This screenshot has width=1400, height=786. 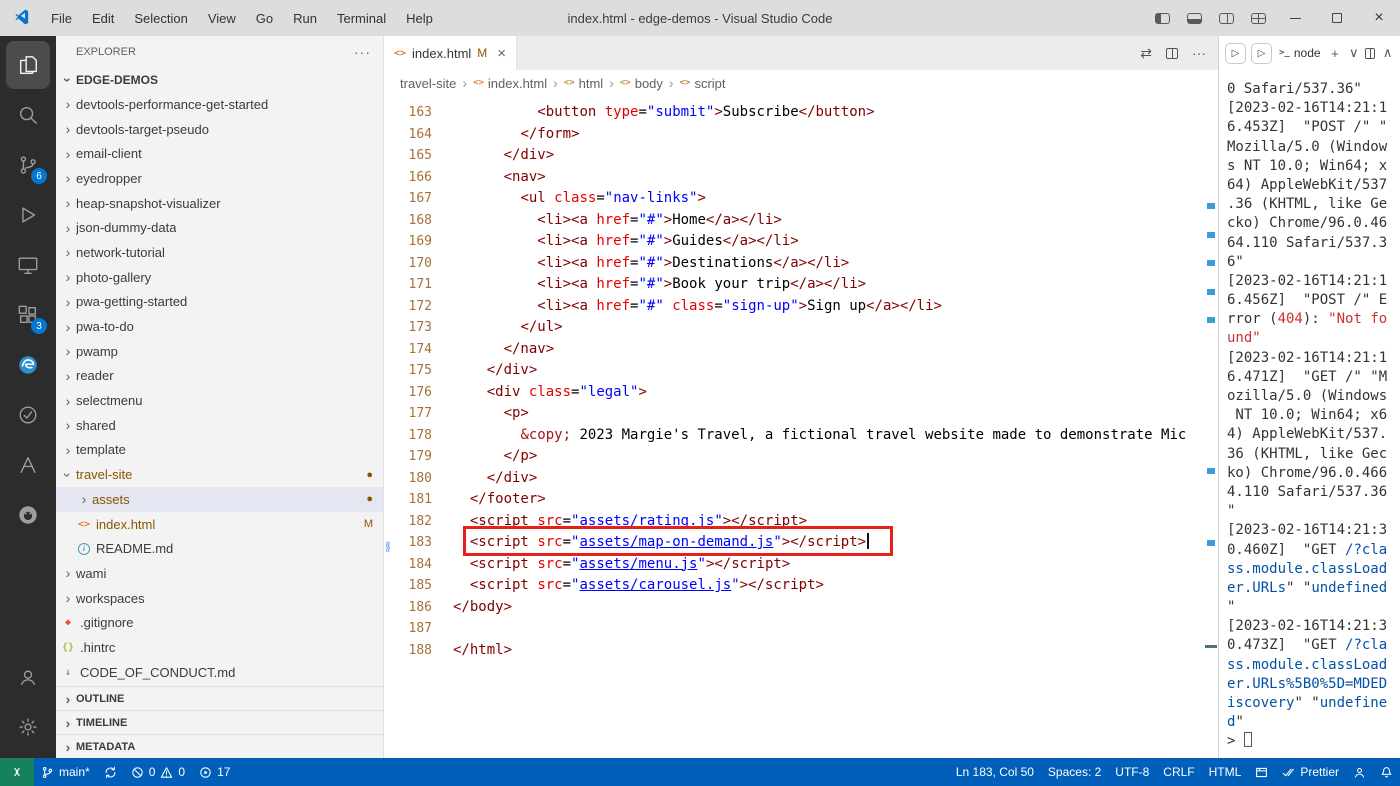 What do you see at coordinates (219, 746) in the screenshot?
I see `section-metadata: › METADATA` at bounding box center [219, 746].